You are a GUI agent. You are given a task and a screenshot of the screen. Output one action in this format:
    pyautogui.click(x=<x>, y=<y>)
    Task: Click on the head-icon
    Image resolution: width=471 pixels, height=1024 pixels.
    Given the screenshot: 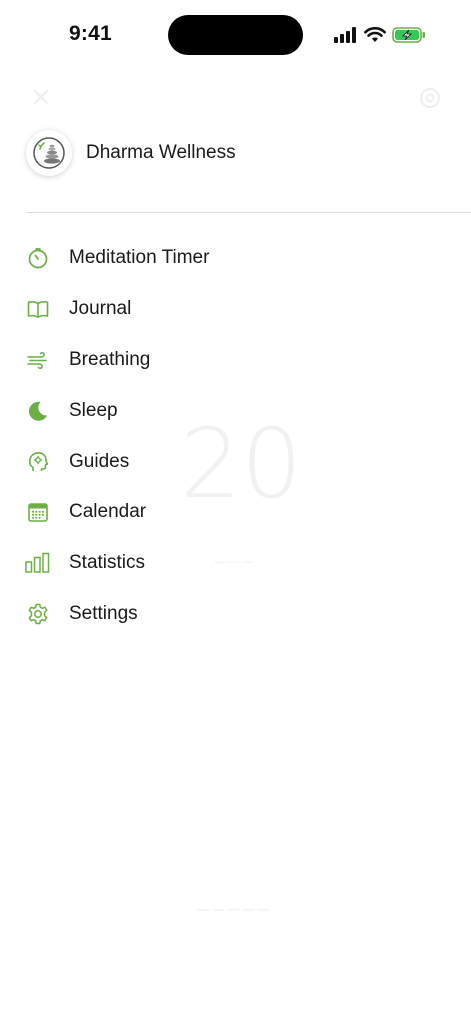 What is the action you would take?
    pyautogui.click(x=38, y=461)
    